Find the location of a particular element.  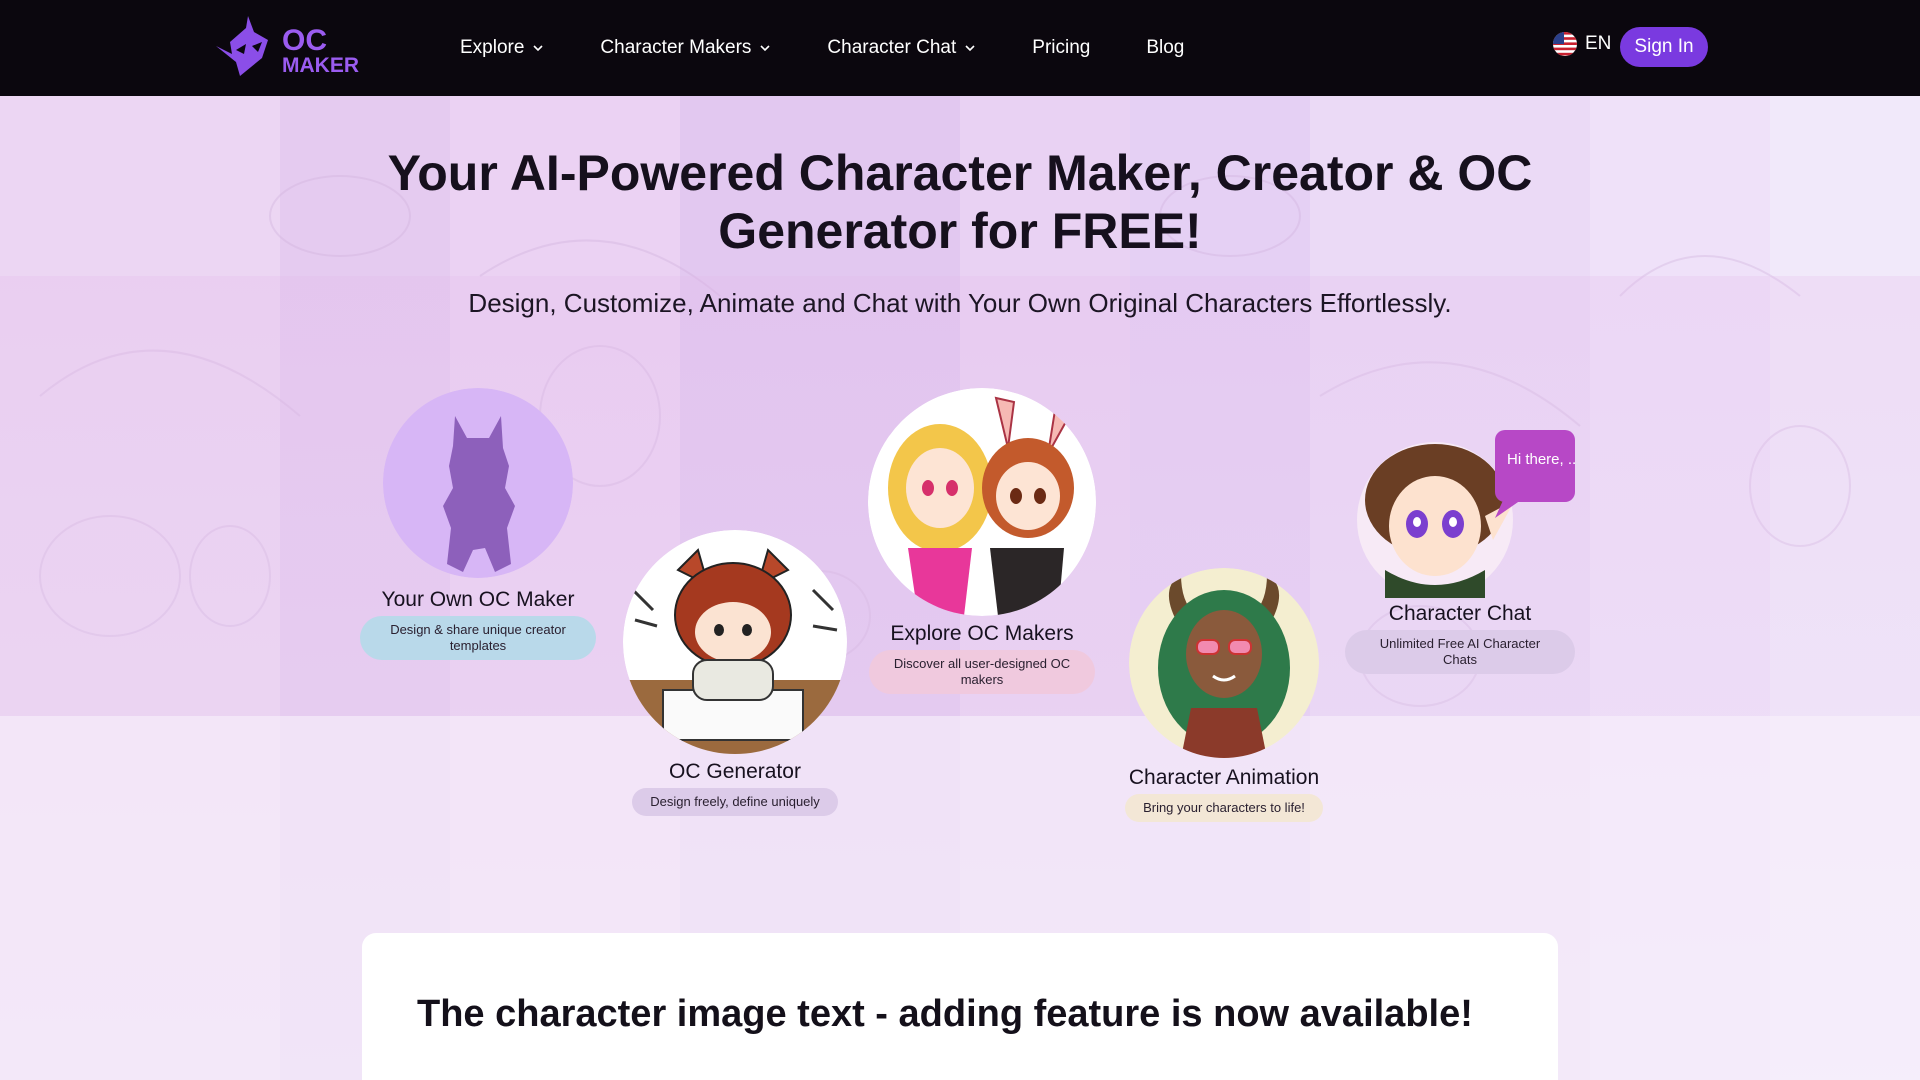

language-selector: EN is located at coordinates (1582, 44).